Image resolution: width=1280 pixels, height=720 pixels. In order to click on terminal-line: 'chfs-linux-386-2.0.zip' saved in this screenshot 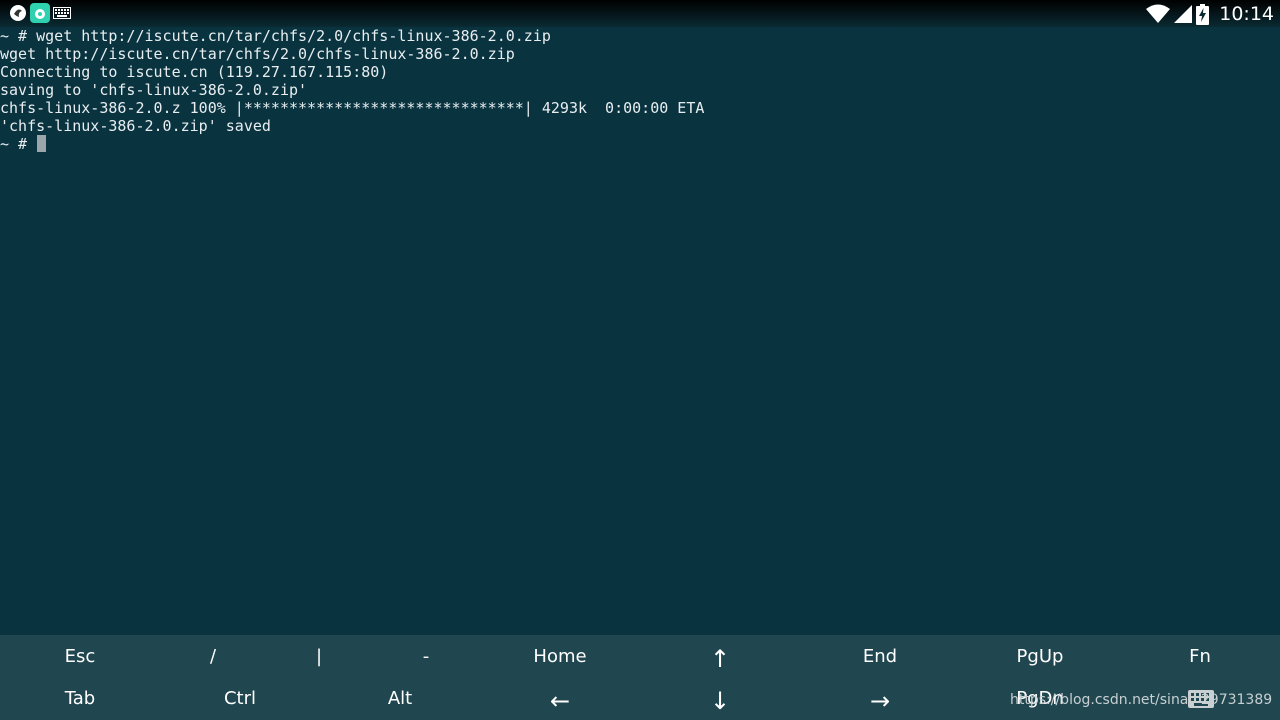, I will do `click(135, 126)`.